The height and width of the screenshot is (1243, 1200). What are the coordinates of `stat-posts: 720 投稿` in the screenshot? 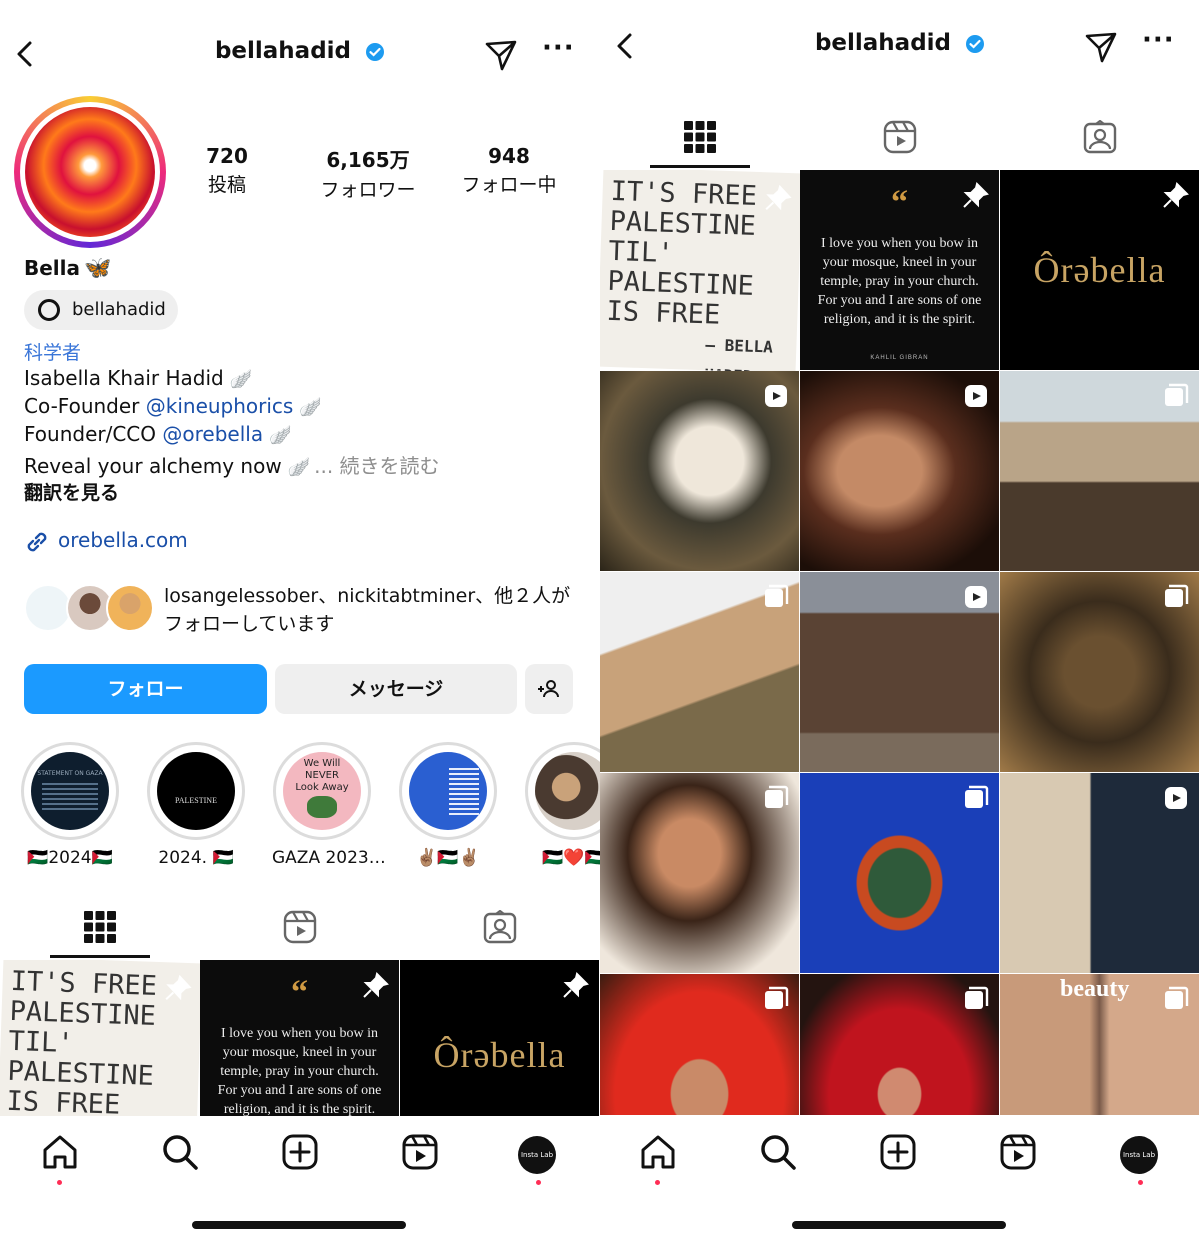 It's located at (227, 170).